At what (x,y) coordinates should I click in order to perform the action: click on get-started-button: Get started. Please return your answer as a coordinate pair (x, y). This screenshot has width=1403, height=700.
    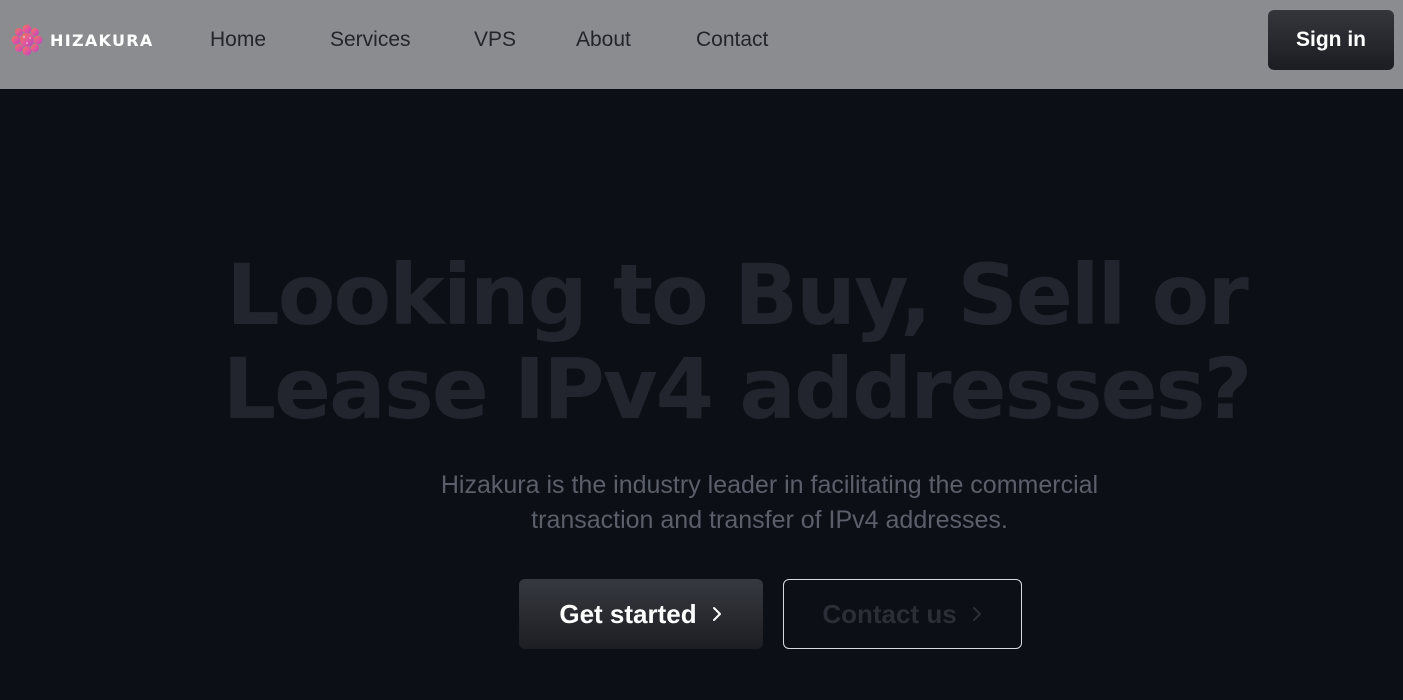
    Looking at the image, I should click on (641, 614).